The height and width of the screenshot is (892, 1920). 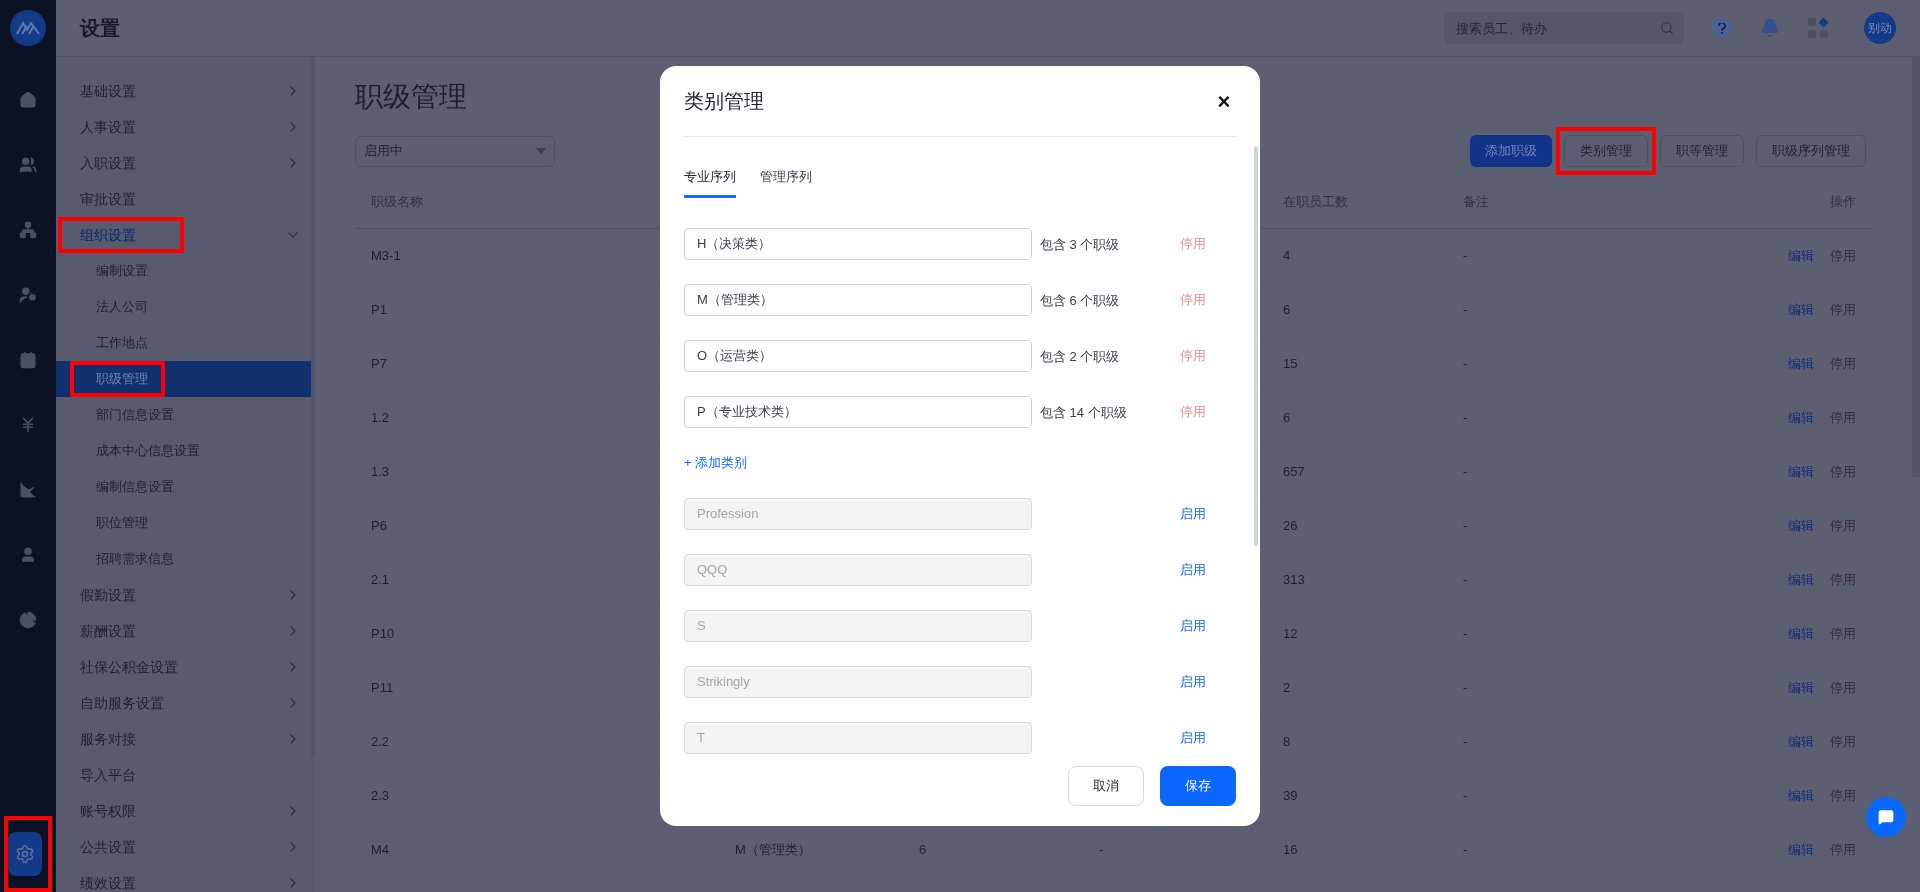 What do you see at coordinates (858, 737) in the screenshot?
I see `category-input: T` at bounding box center [858, 737].